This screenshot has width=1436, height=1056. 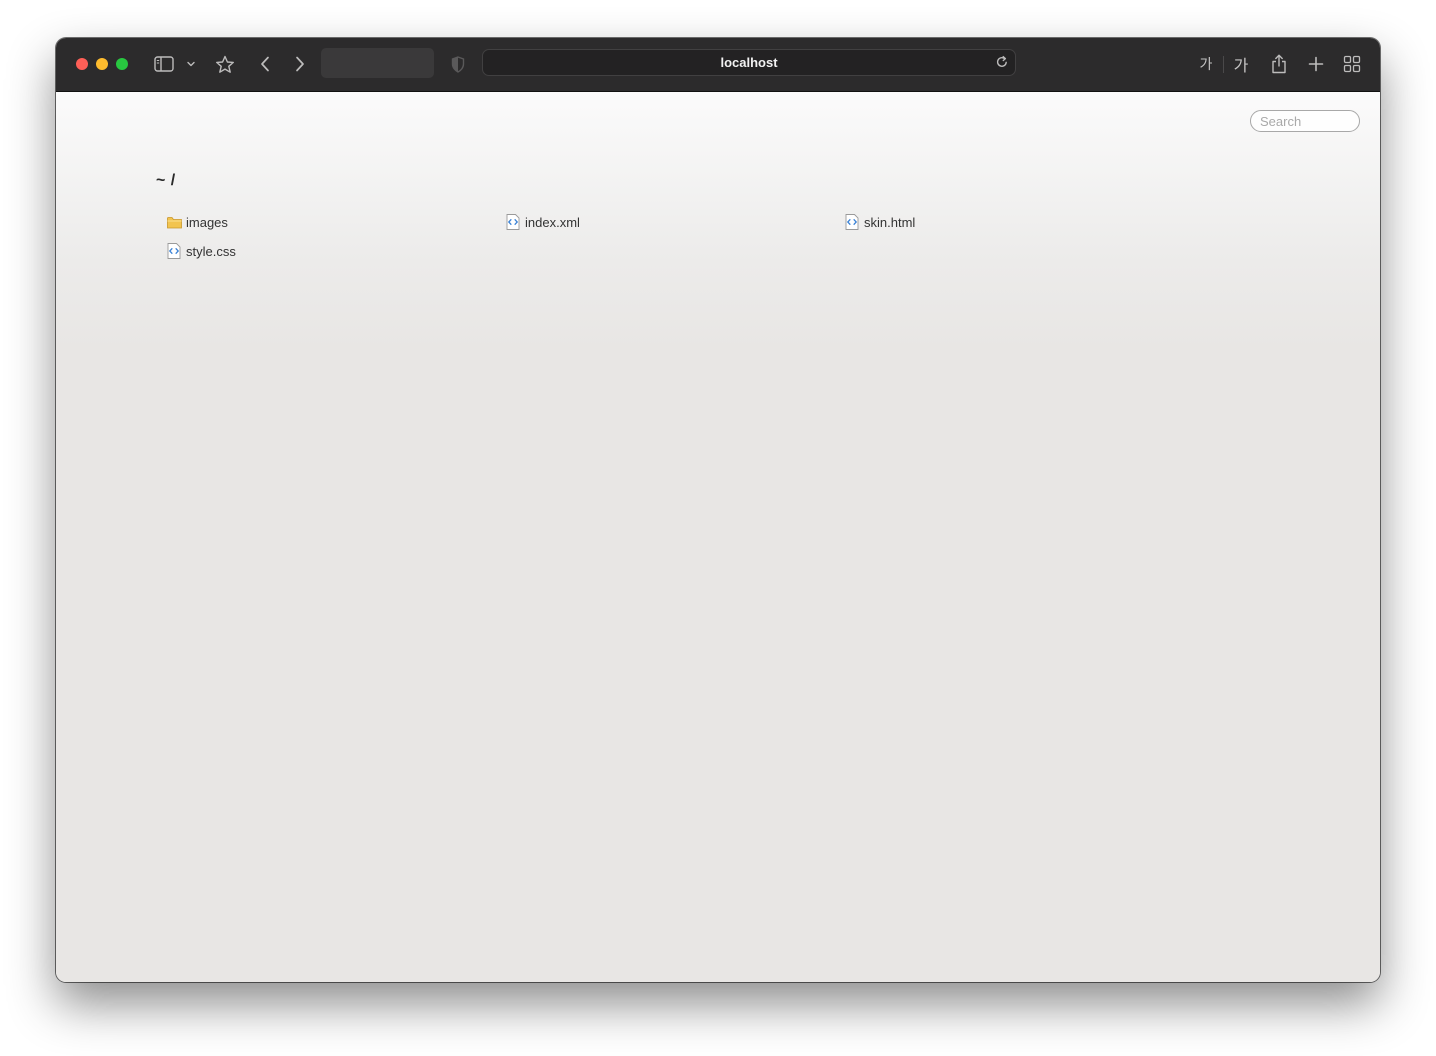 I want to click on chevron-down-icon, so click(x=191, y=64).